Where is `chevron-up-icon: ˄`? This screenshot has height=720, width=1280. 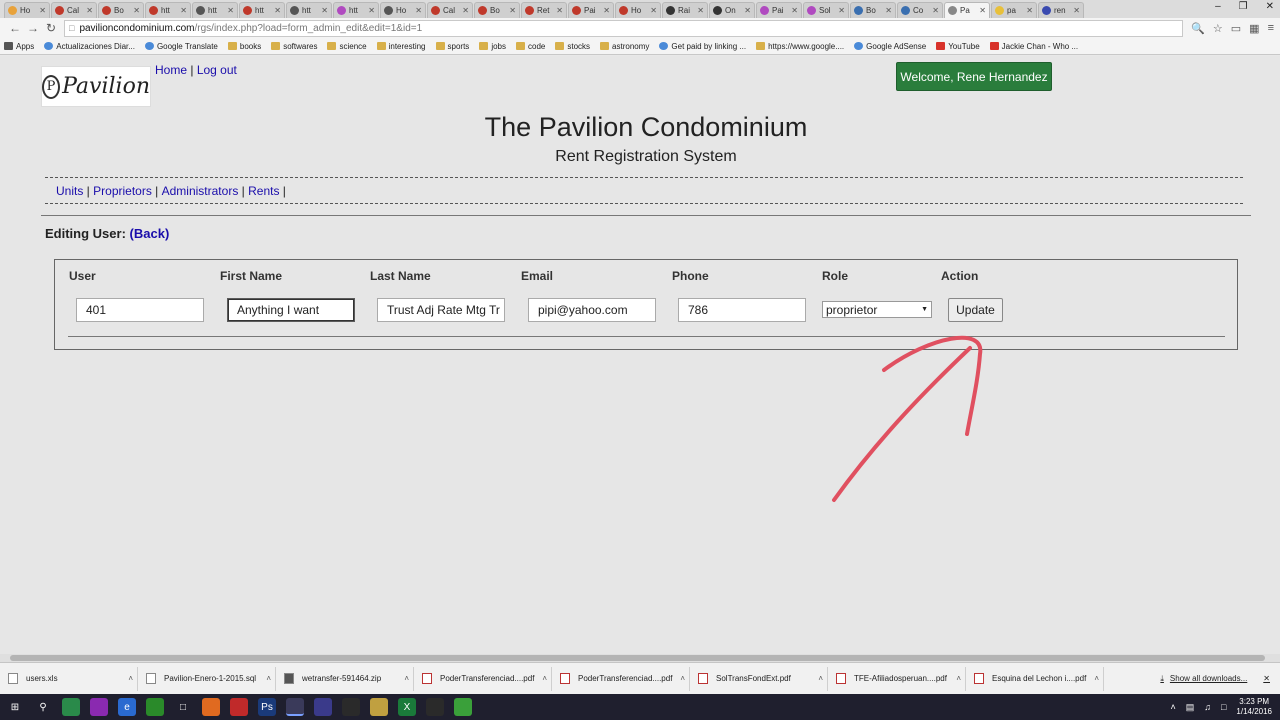 chevron-up-icon: ˄ is located at coordinates (1172, 707).